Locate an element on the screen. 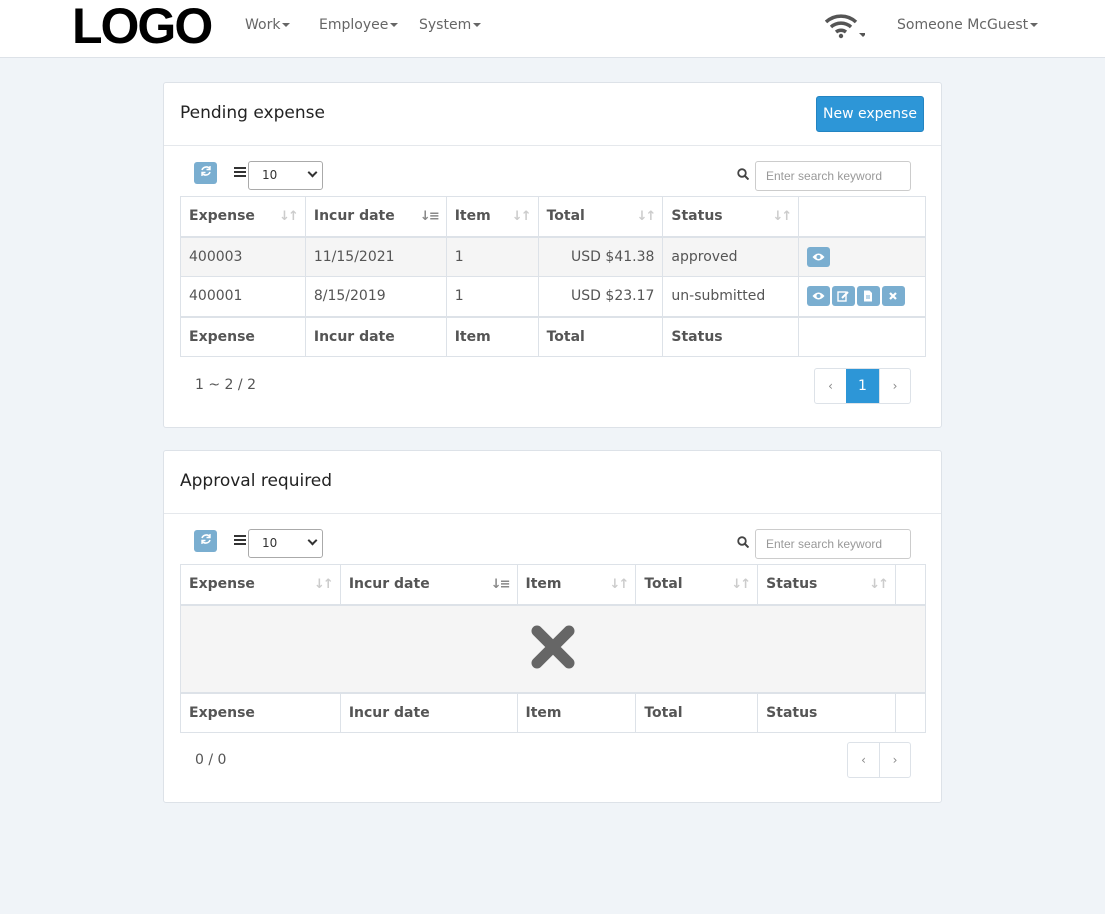 This screenshot has height=914, width=1105. pagination: ‹ › is located at coordinates (879, 760).